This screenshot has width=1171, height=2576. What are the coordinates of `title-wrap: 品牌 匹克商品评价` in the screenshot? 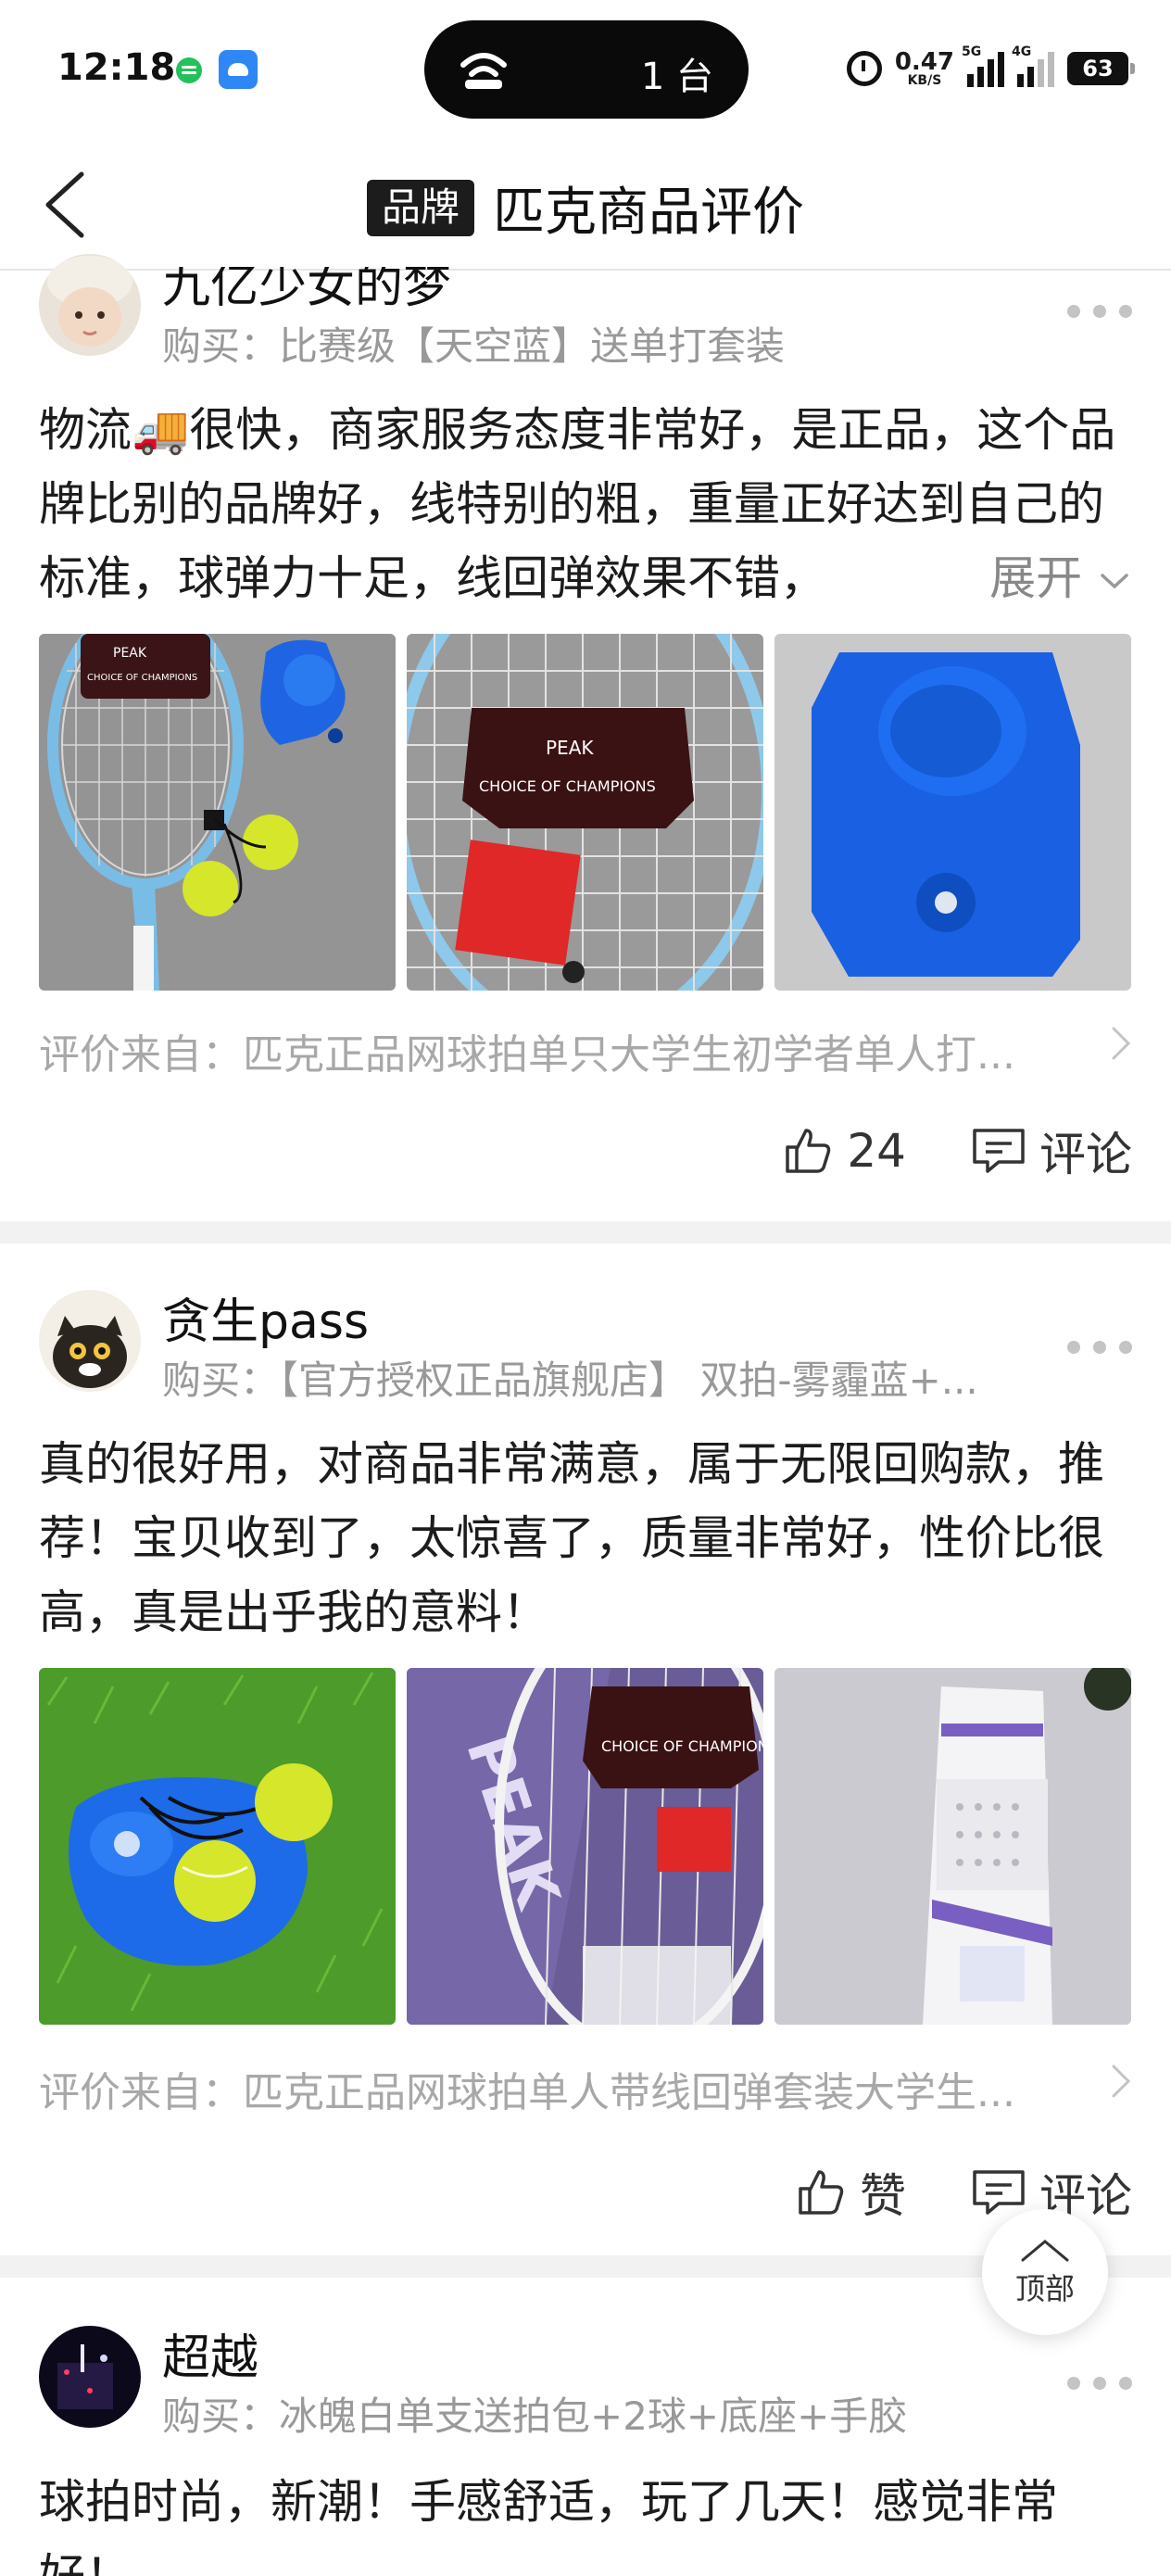 It's located at (585, 208).